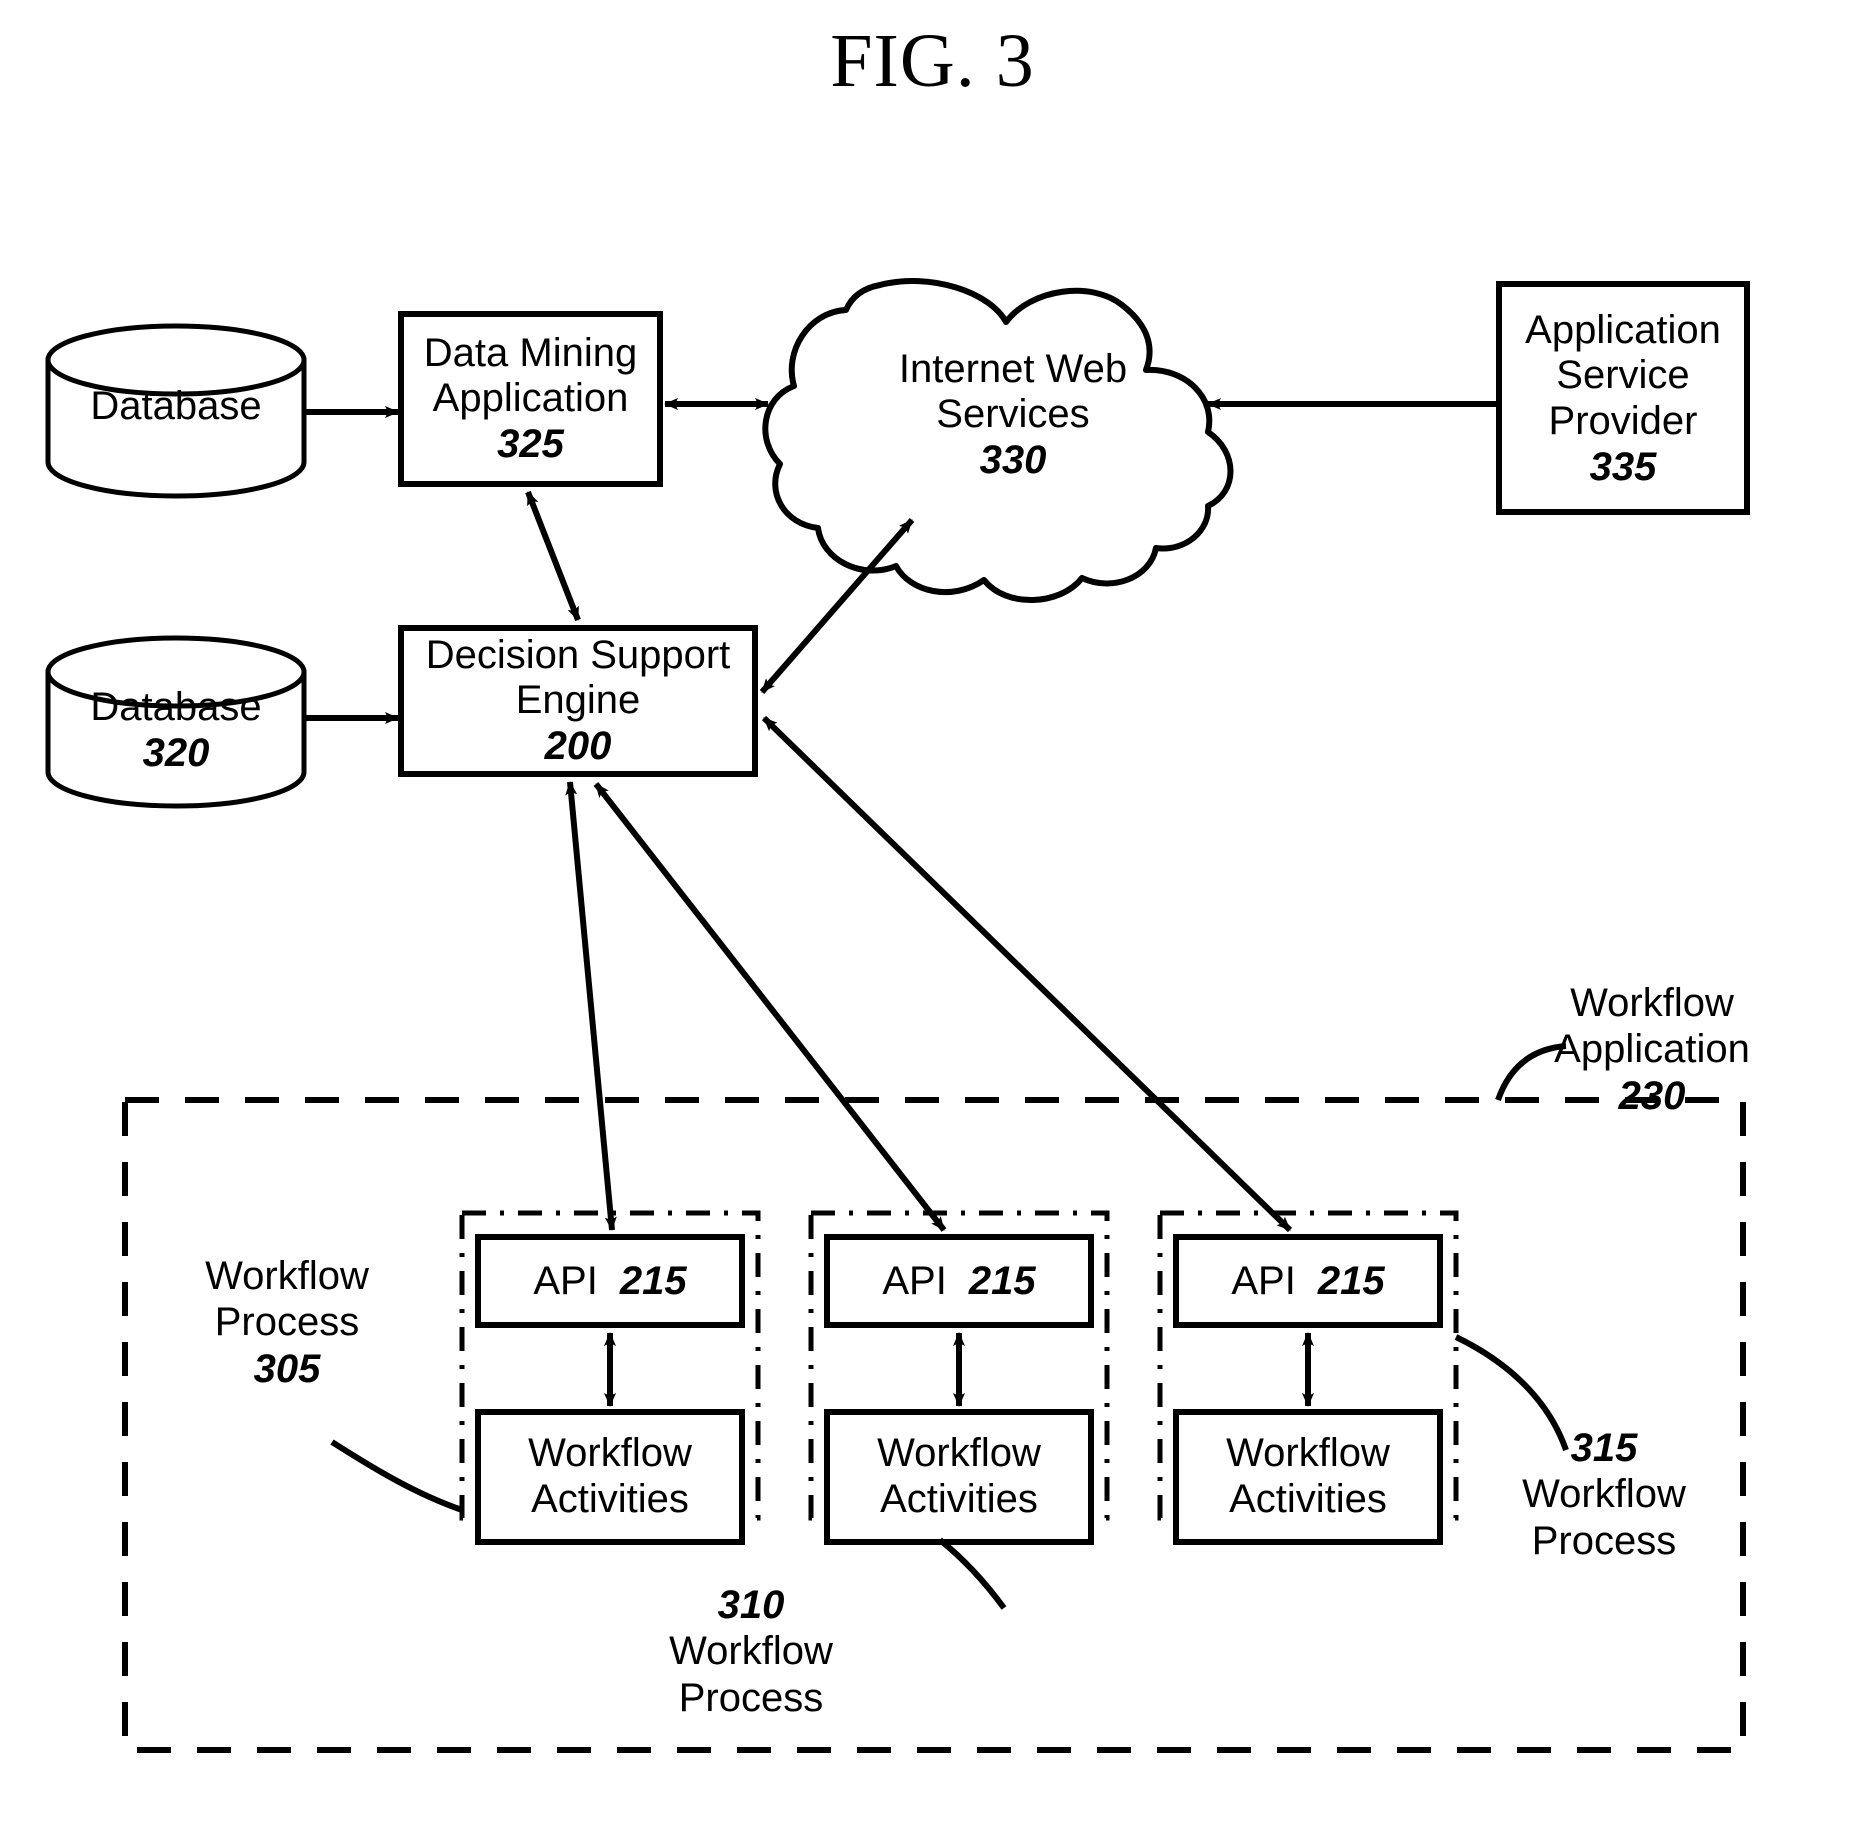 The width and height of the screenshot is (1865, 1848). Describe the element at coordinates (653, 1280) in the screenshot. I see `api-ref-1: 215` at that location.